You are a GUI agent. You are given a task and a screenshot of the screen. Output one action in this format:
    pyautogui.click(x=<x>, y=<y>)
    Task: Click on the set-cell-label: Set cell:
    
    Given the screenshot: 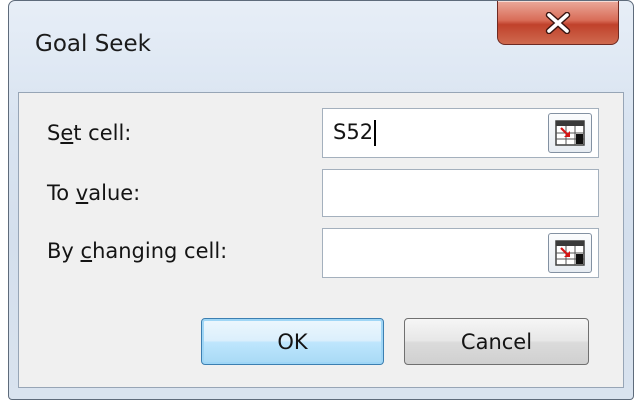 What is the action you would take?
    pyautogui.click(x=89, y=133)
    